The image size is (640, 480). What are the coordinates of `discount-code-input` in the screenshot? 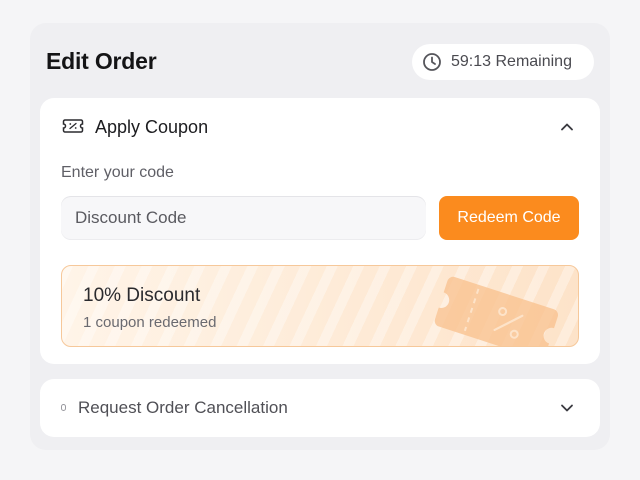 It's located at (243, 218).